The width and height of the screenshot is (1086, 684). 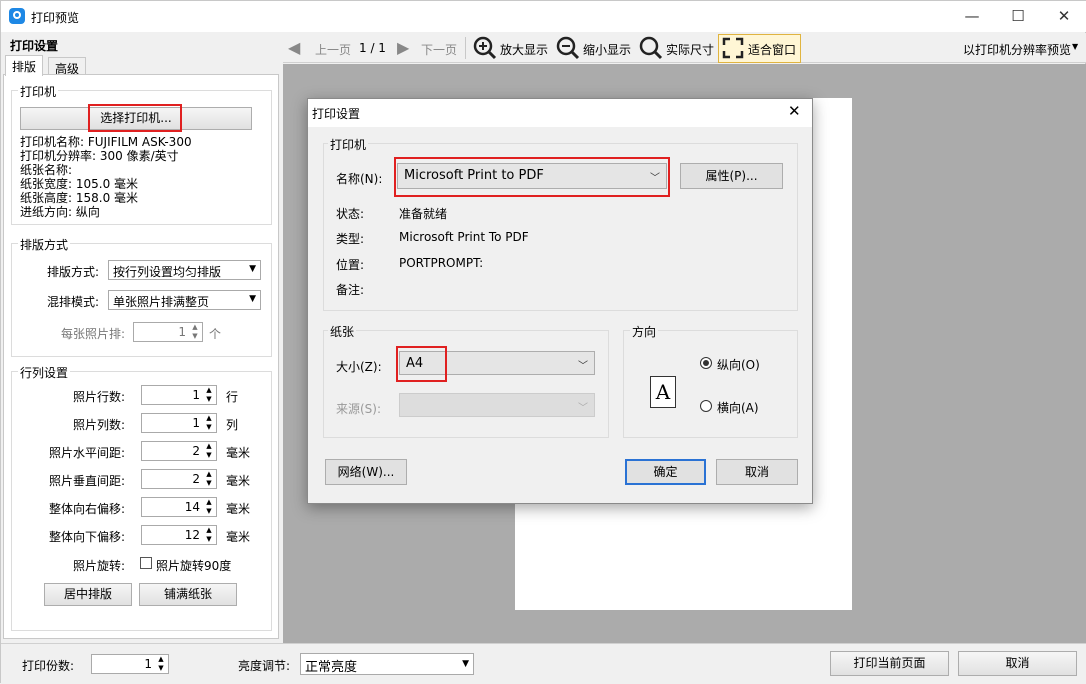 I want to click on prev-arrow-icon: ◀, so click(x=294, y=47).